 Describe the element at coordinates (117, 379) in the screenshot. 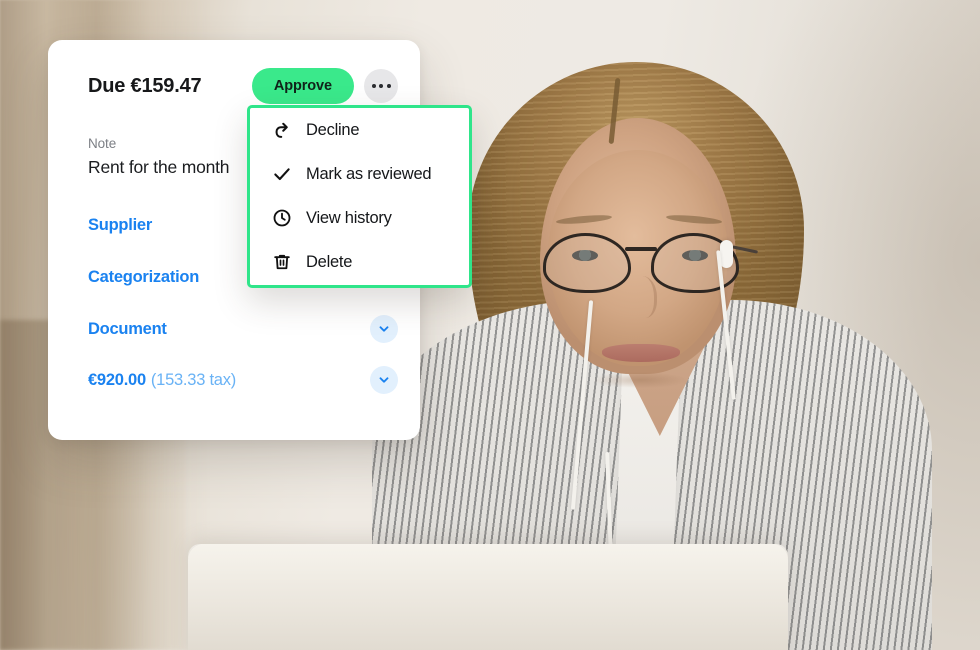

I see `amount-value: €920.00` at that location.